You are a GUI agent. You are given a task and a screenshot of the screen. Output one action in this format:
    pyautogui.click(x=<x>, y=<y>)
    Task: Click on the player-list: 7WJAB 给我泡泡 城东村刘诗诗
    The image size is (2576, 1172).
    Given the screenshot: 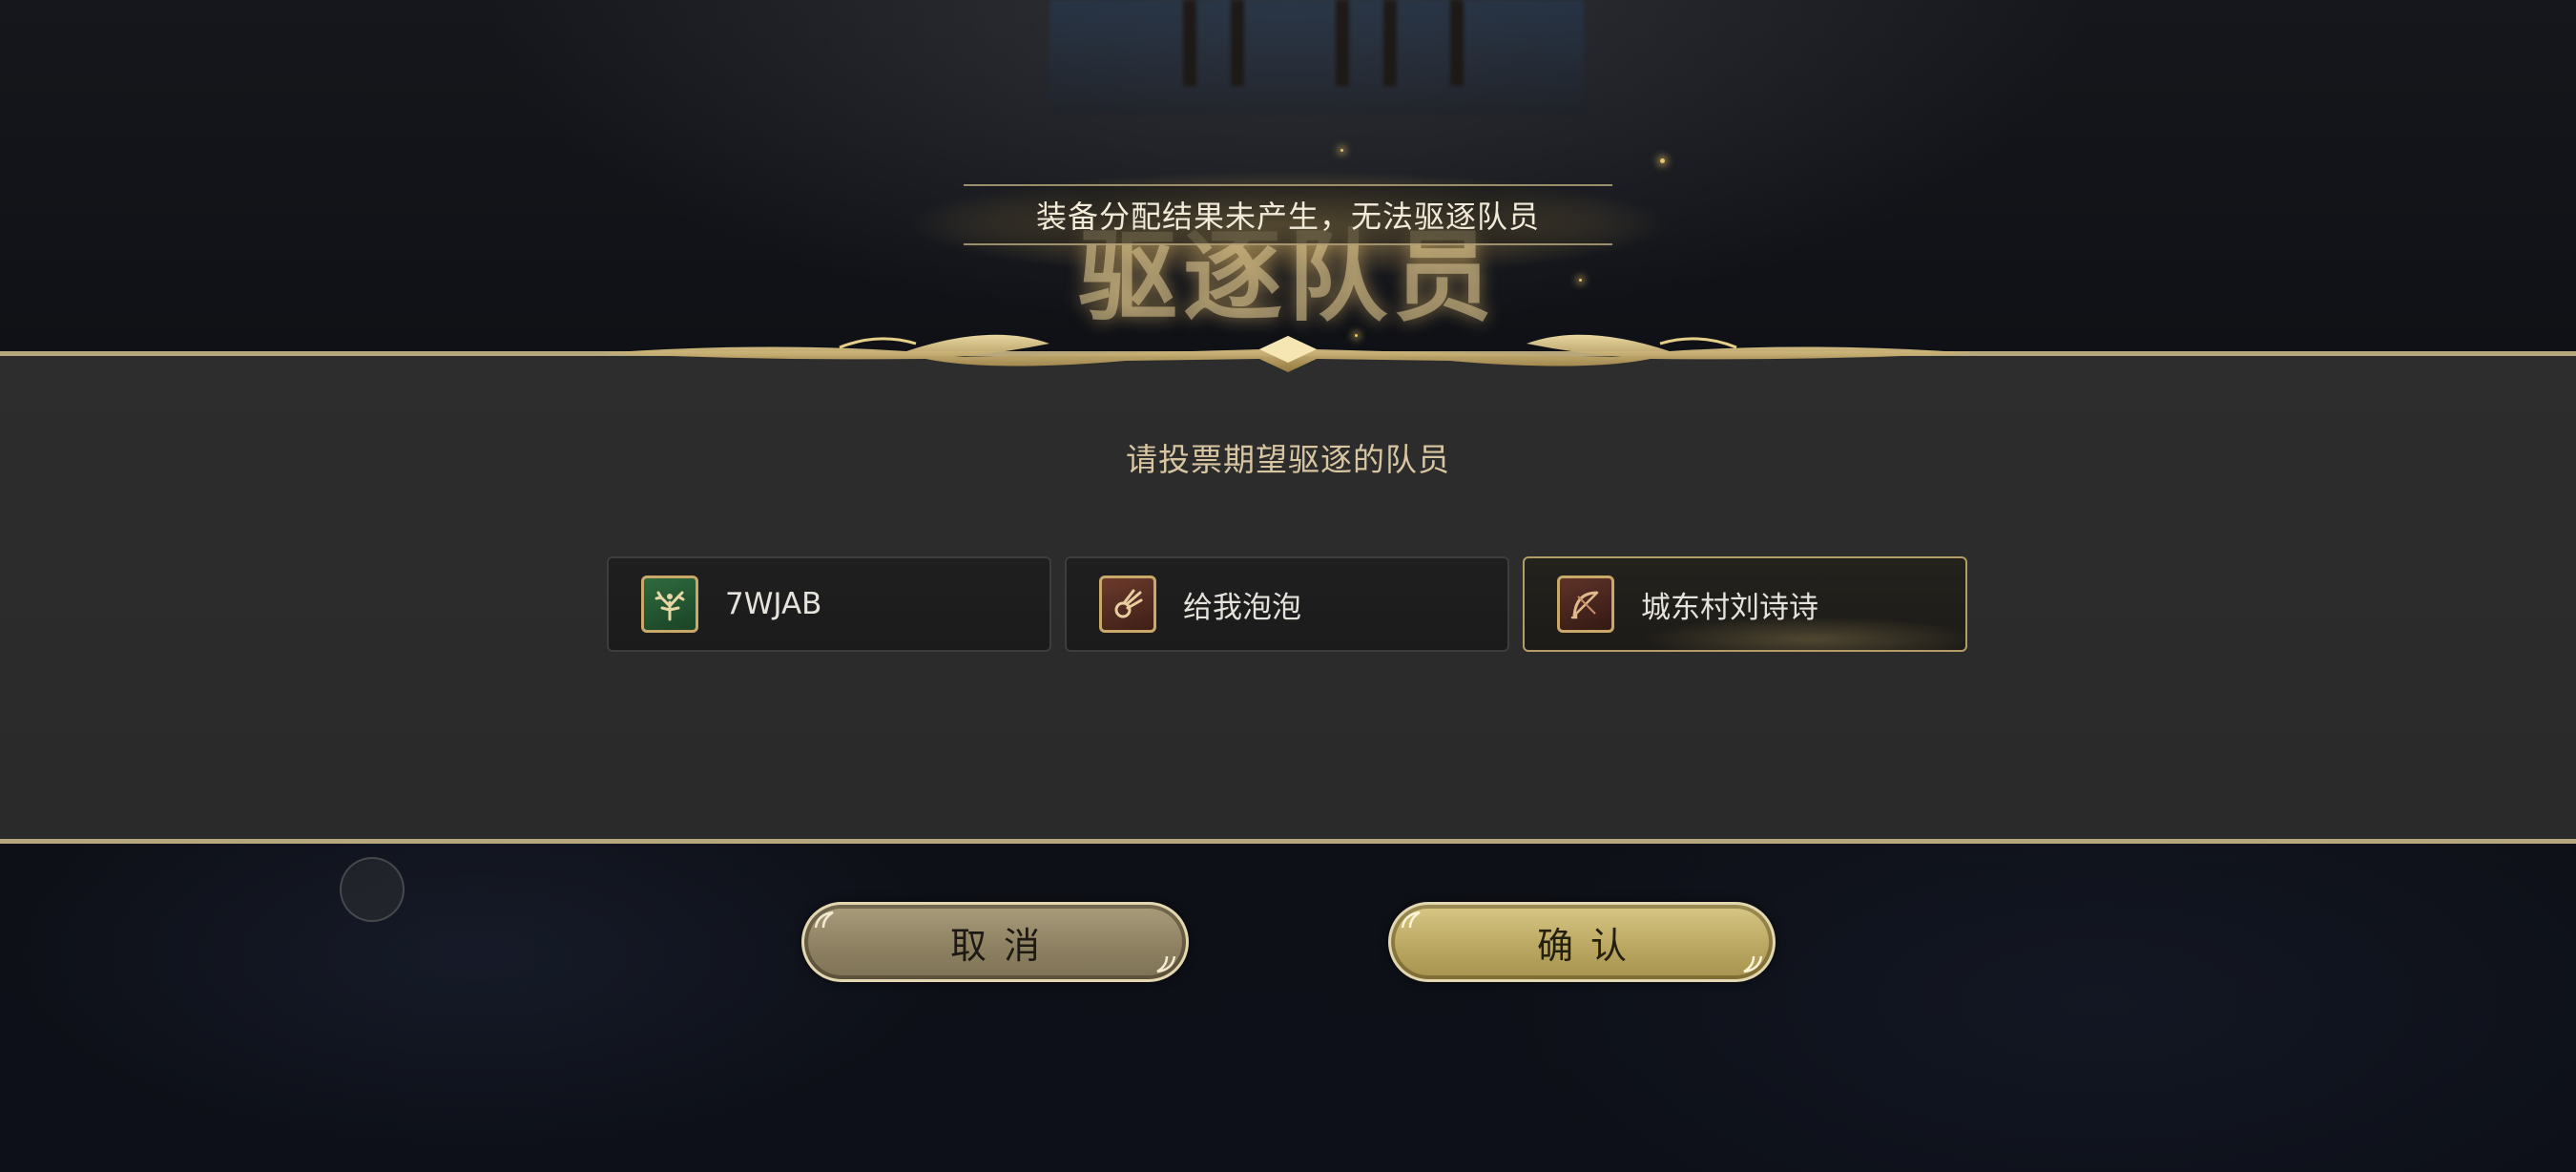 What is the action you would take?
    pyautogui.click(x=1287, y=604)
    